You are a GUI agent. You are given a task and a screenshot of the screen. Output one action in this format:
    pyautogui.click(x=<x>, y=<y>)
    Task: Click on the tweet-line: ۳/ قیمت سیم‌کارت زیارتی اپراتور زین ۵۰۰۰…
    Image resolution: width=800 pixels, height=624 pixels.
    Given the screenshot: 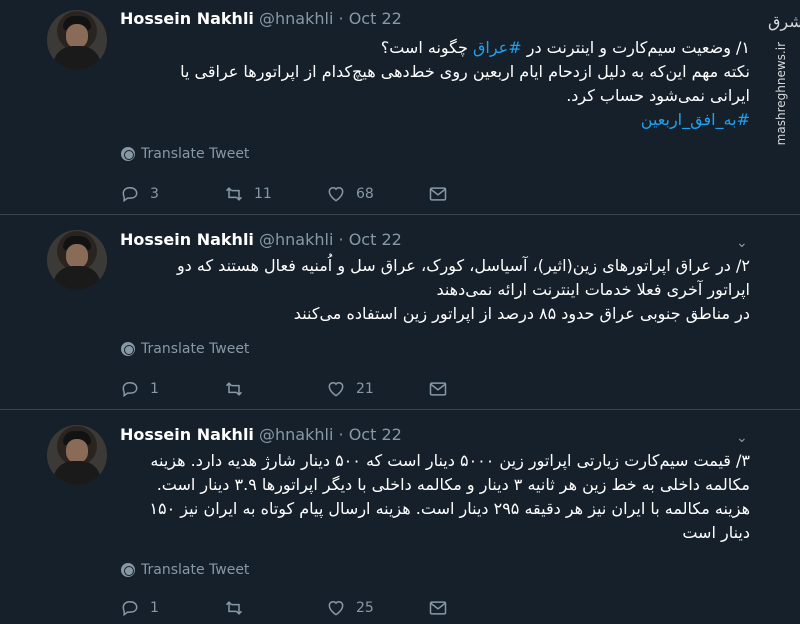 What is the action you would take?
    pyautogui.click(x=450, y=460)
    